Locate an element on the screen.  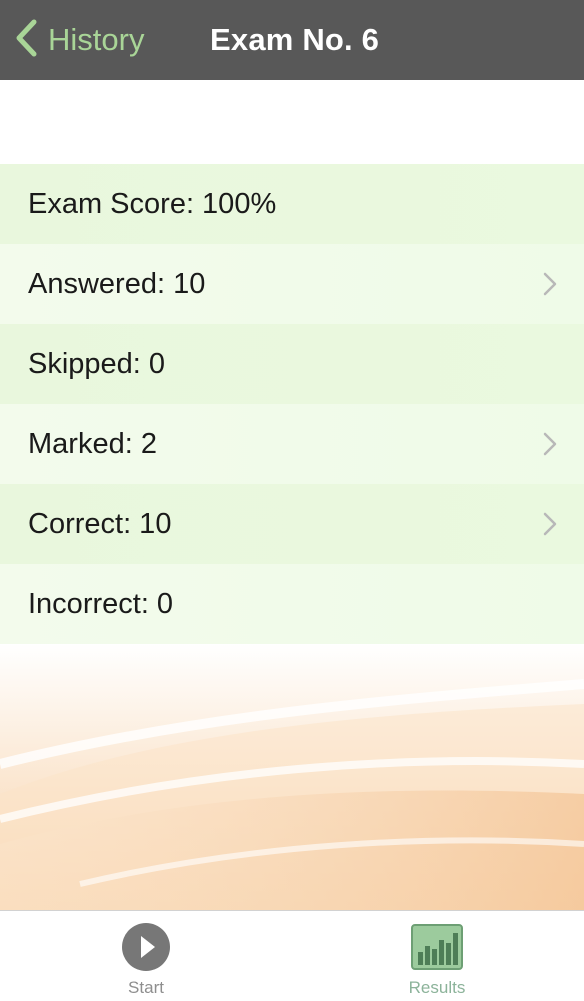
list-item-marked: Marked: 2 is located at coordinates (292, 444).